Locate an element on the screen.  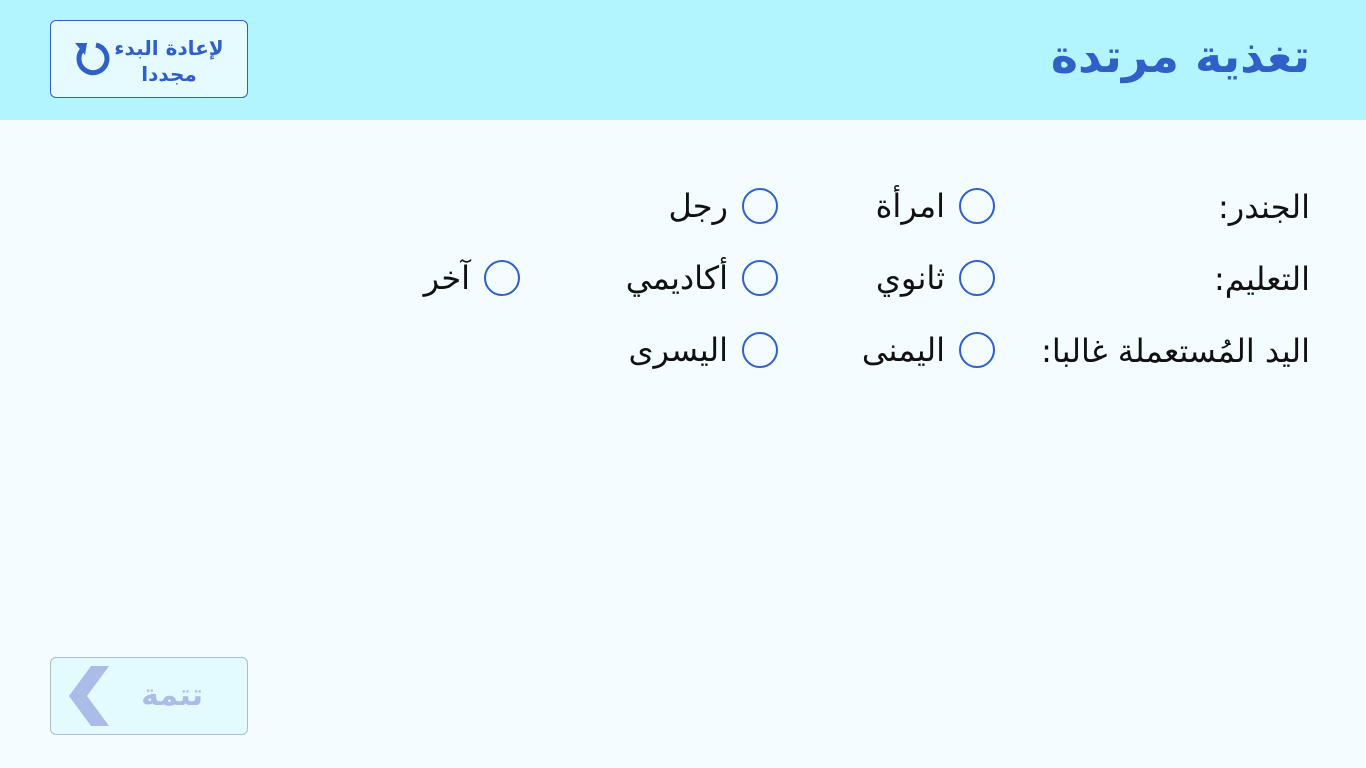
next-button: تتمة is located at coordinates (149, 696).